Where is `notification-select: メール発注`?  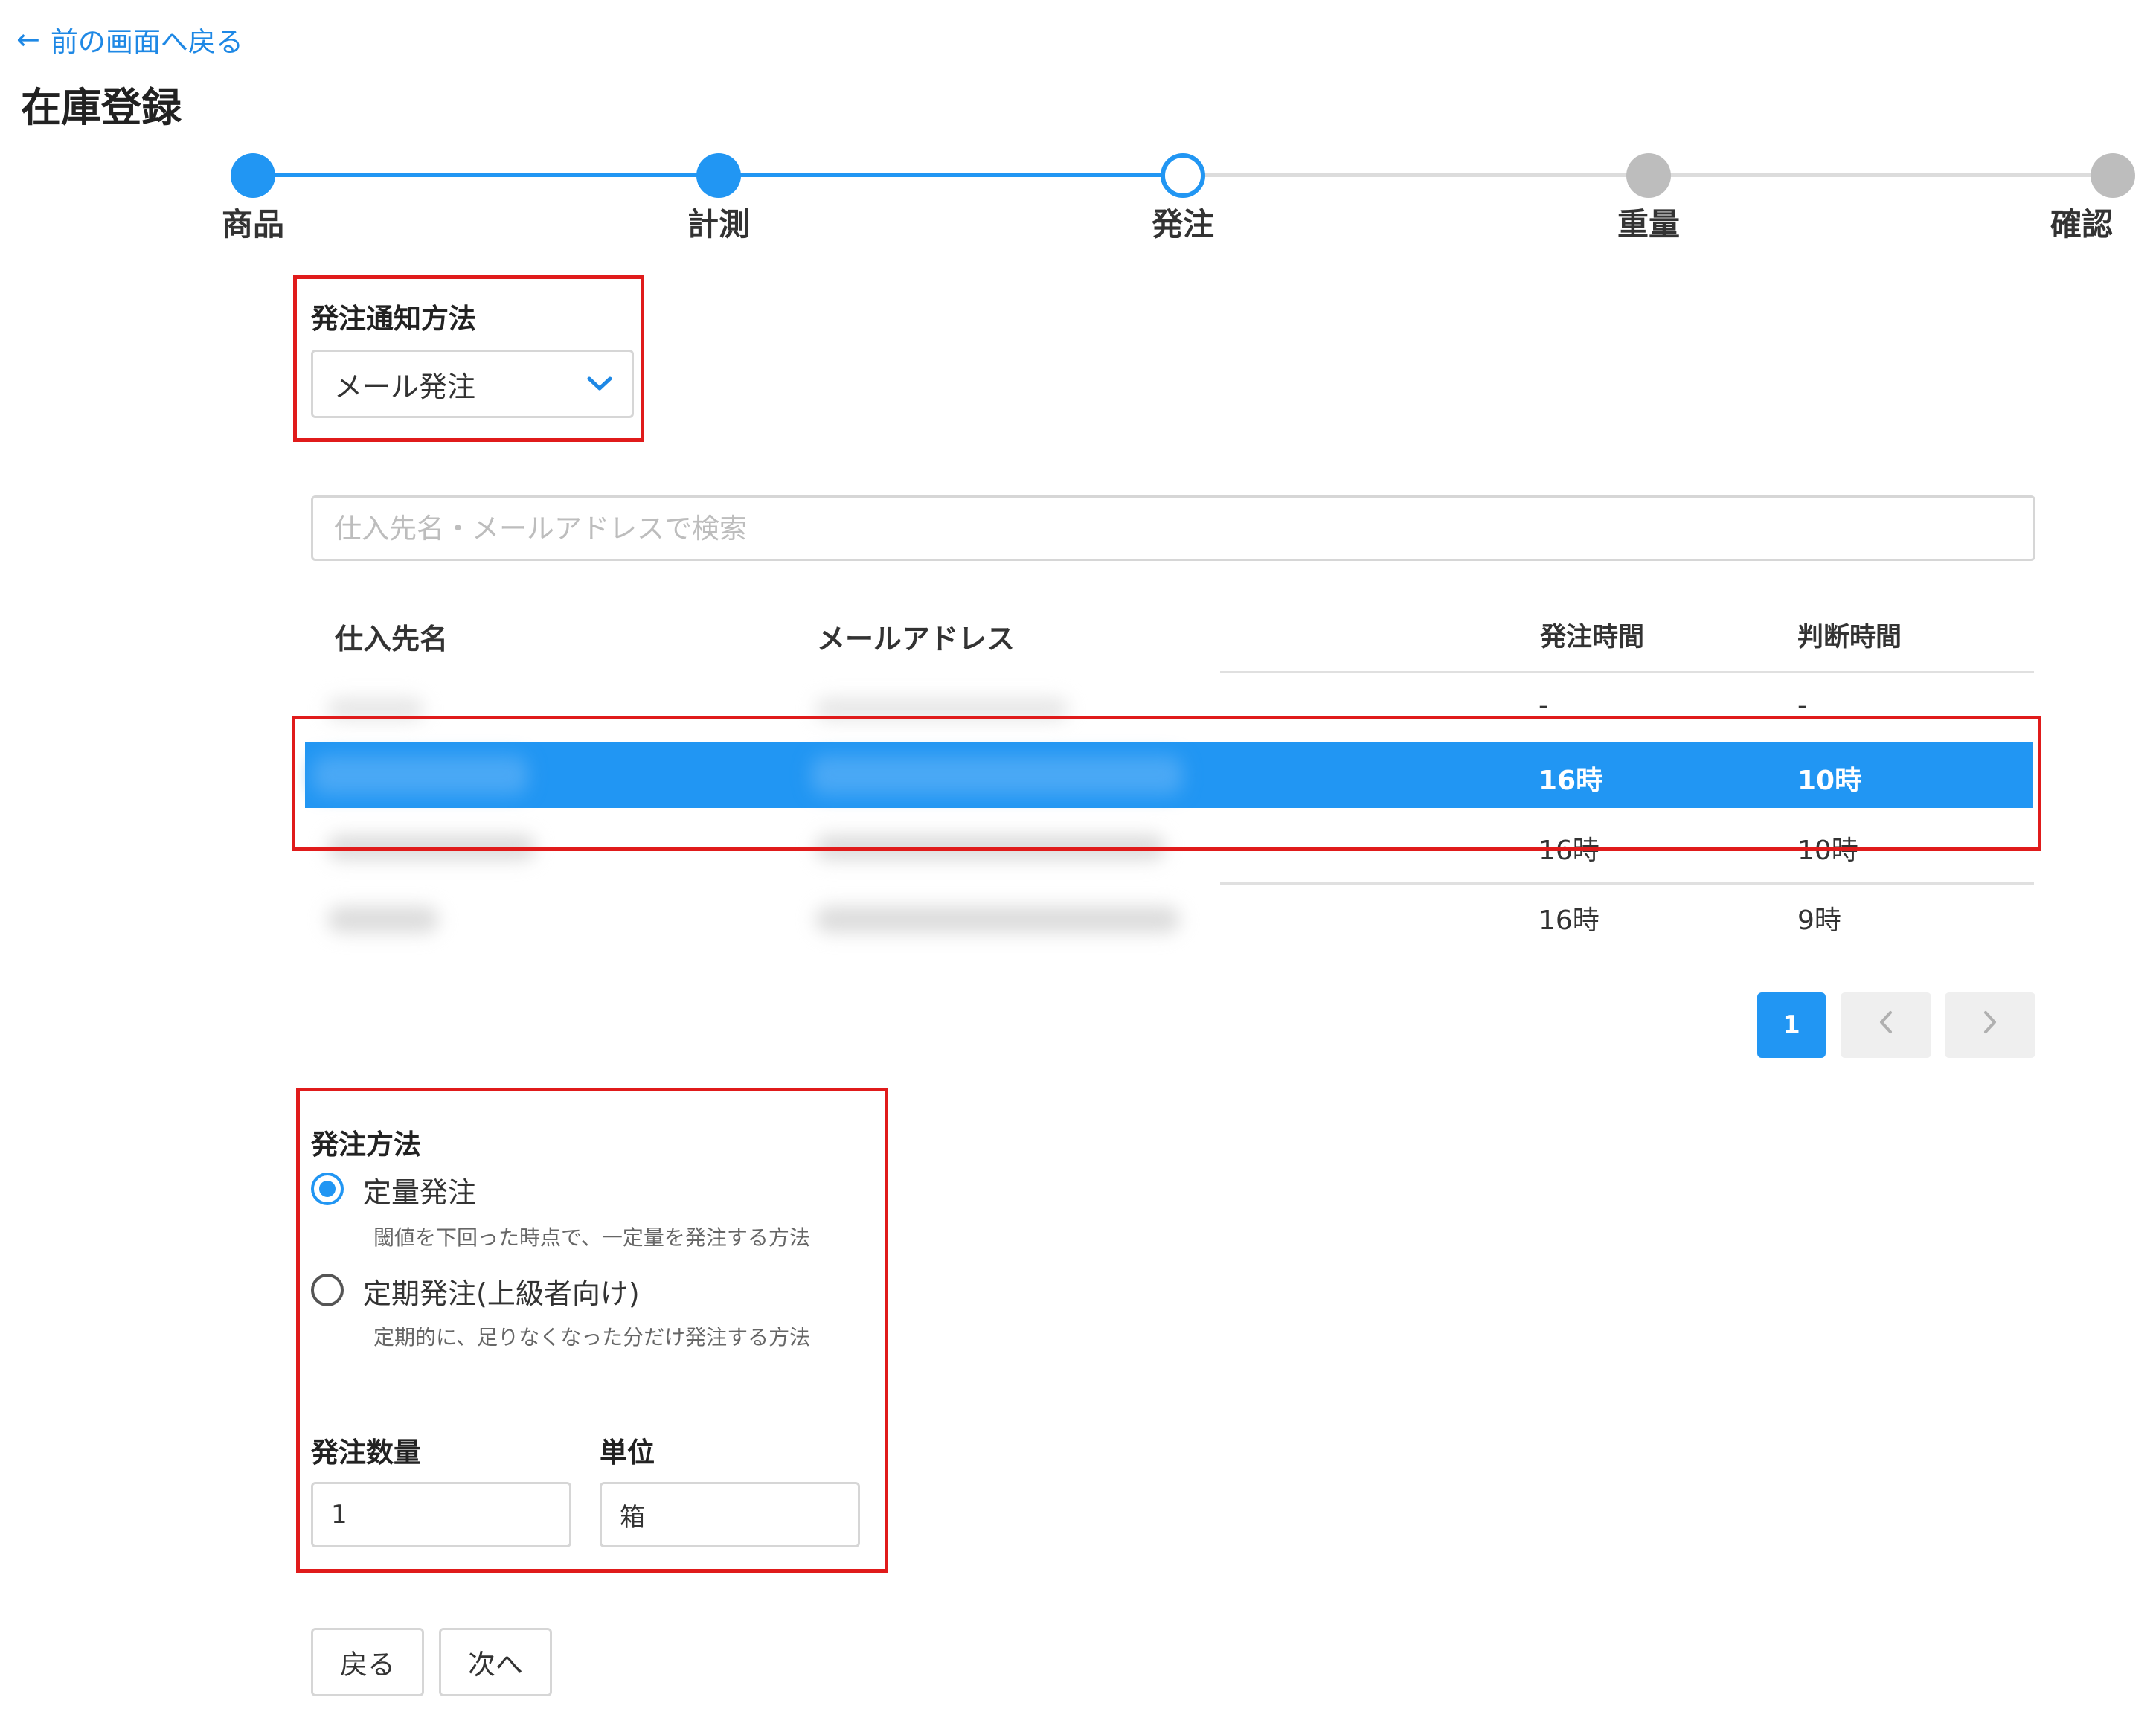
notification-select: メール発注 is located at coordinates (472, 384).